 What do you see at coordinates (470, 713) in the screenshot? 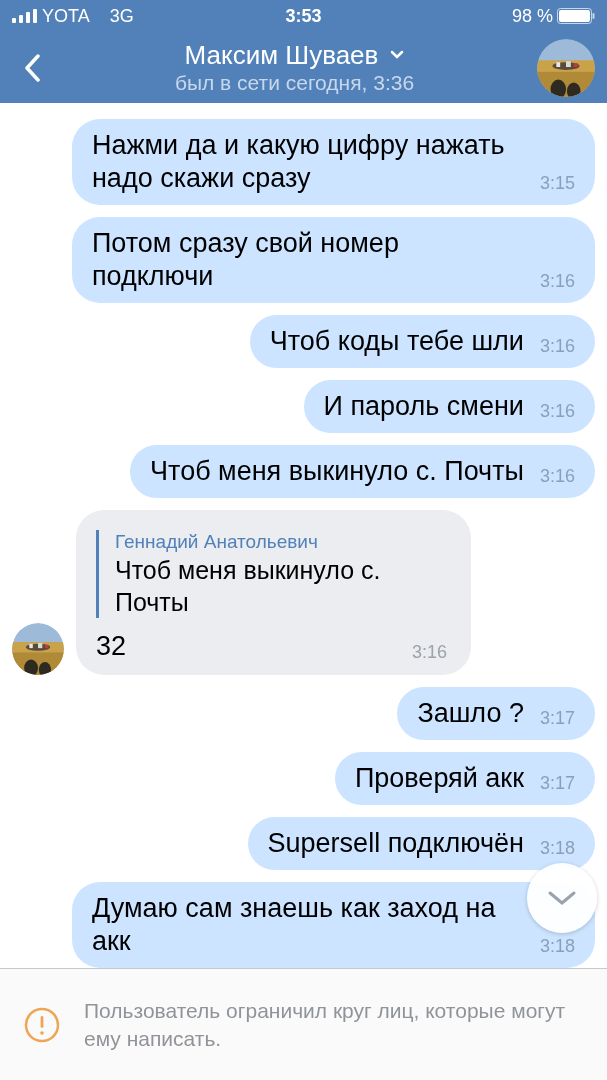
I see `message-text: Зашло ?` at bounding box center [470, 713].